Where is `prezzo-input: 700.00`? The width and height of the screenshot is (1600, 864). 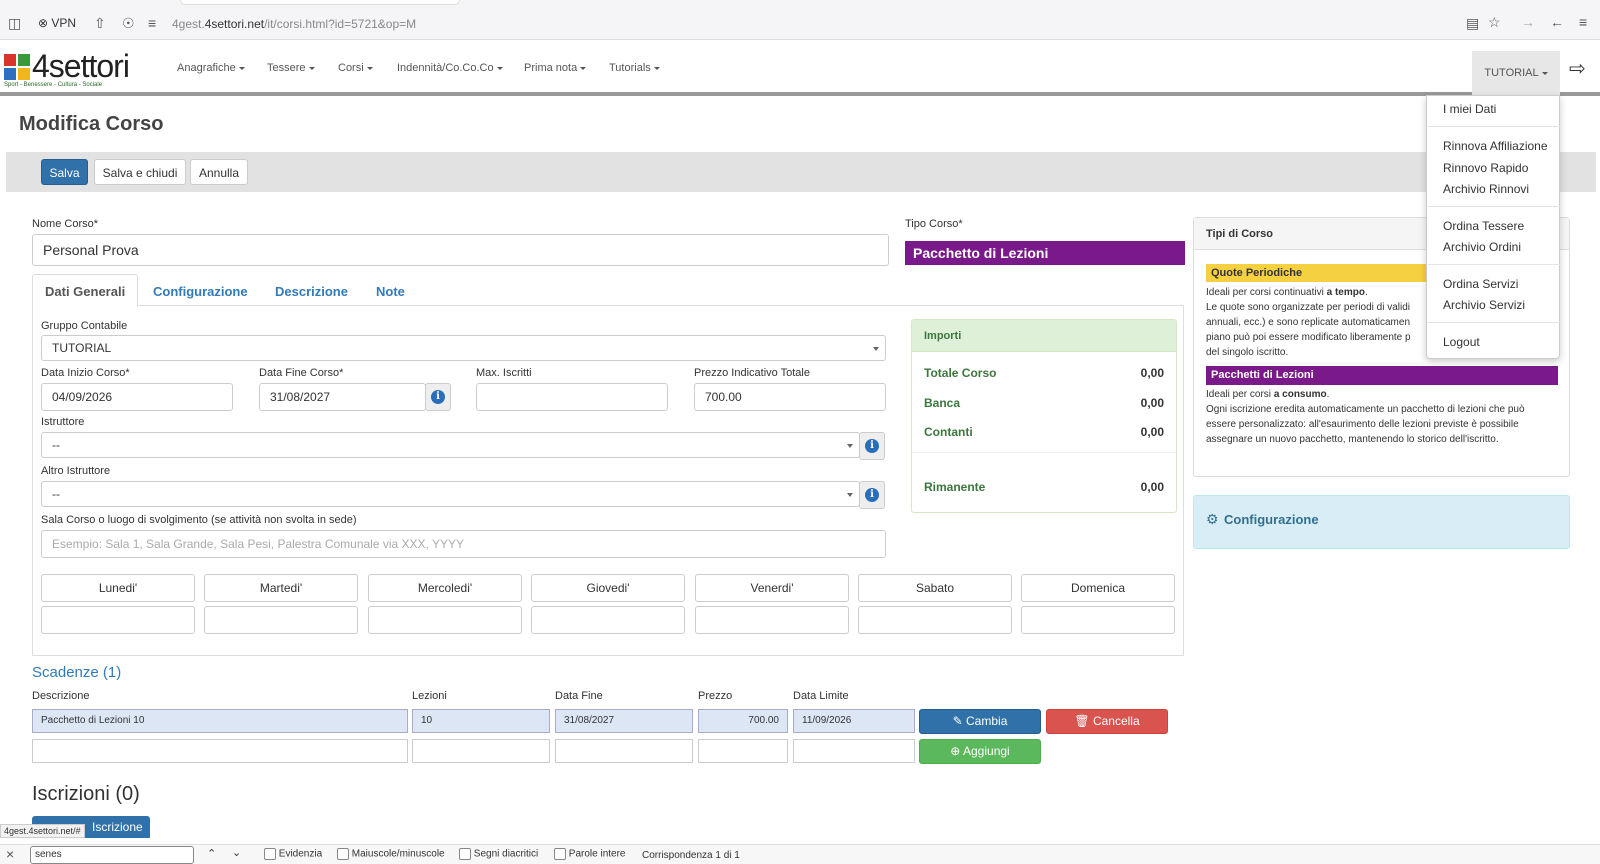
prezzo-input: 700.00 is located at coordinates (790, 397).